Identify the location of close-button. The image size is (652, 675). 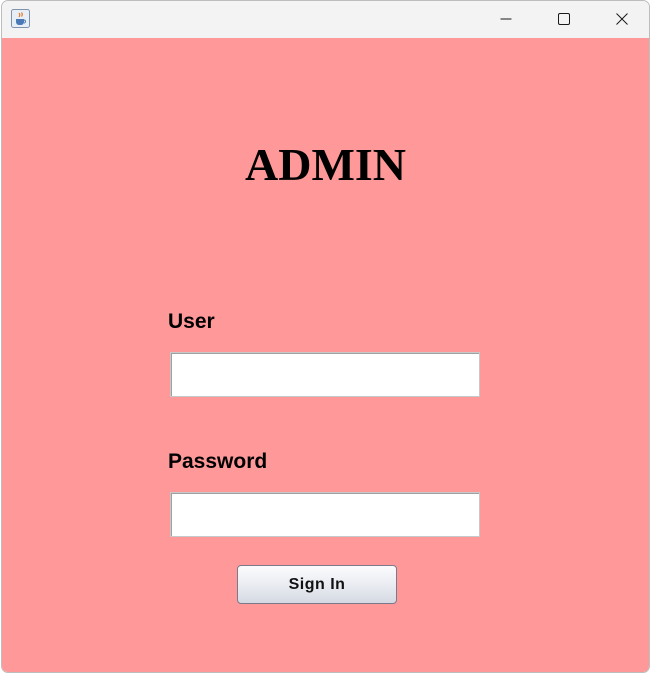
(621, 19).